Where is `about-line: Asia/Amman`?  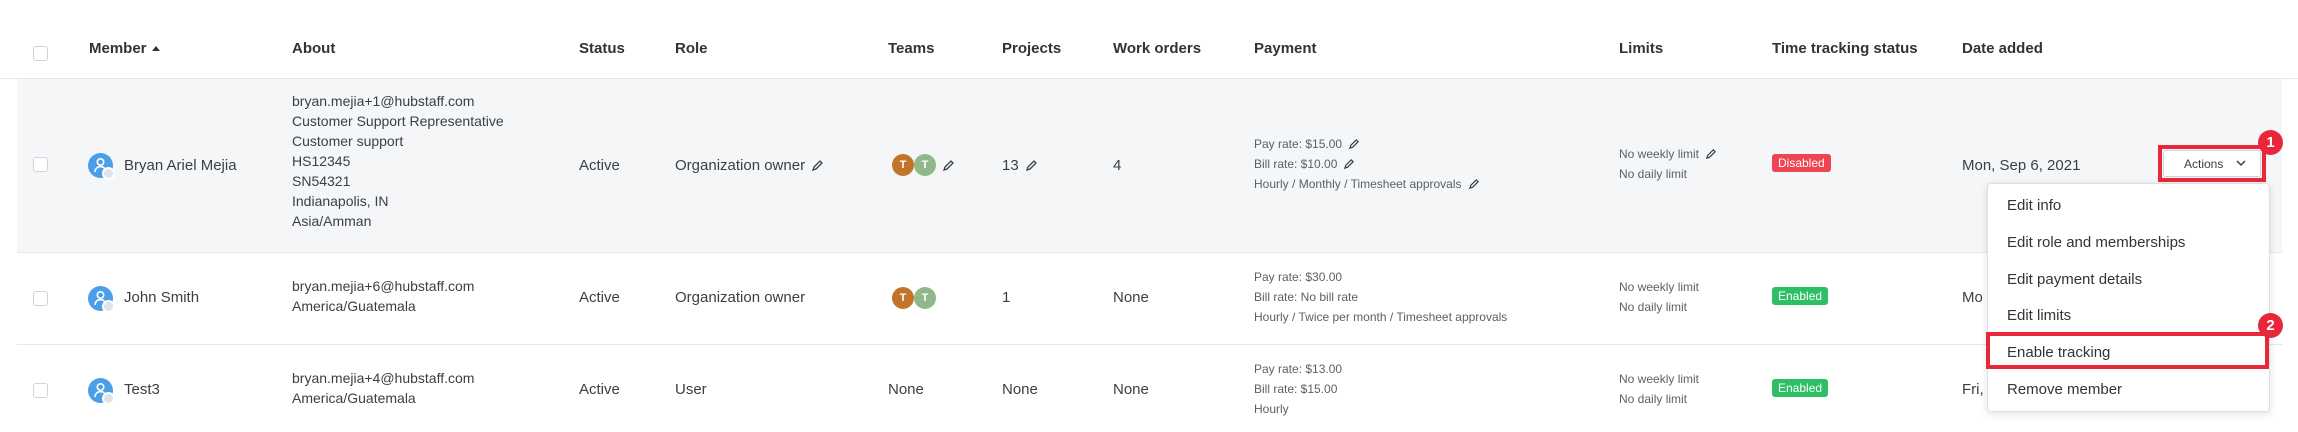 about-line: Asia/Amman is located at coordinates (332, 221).